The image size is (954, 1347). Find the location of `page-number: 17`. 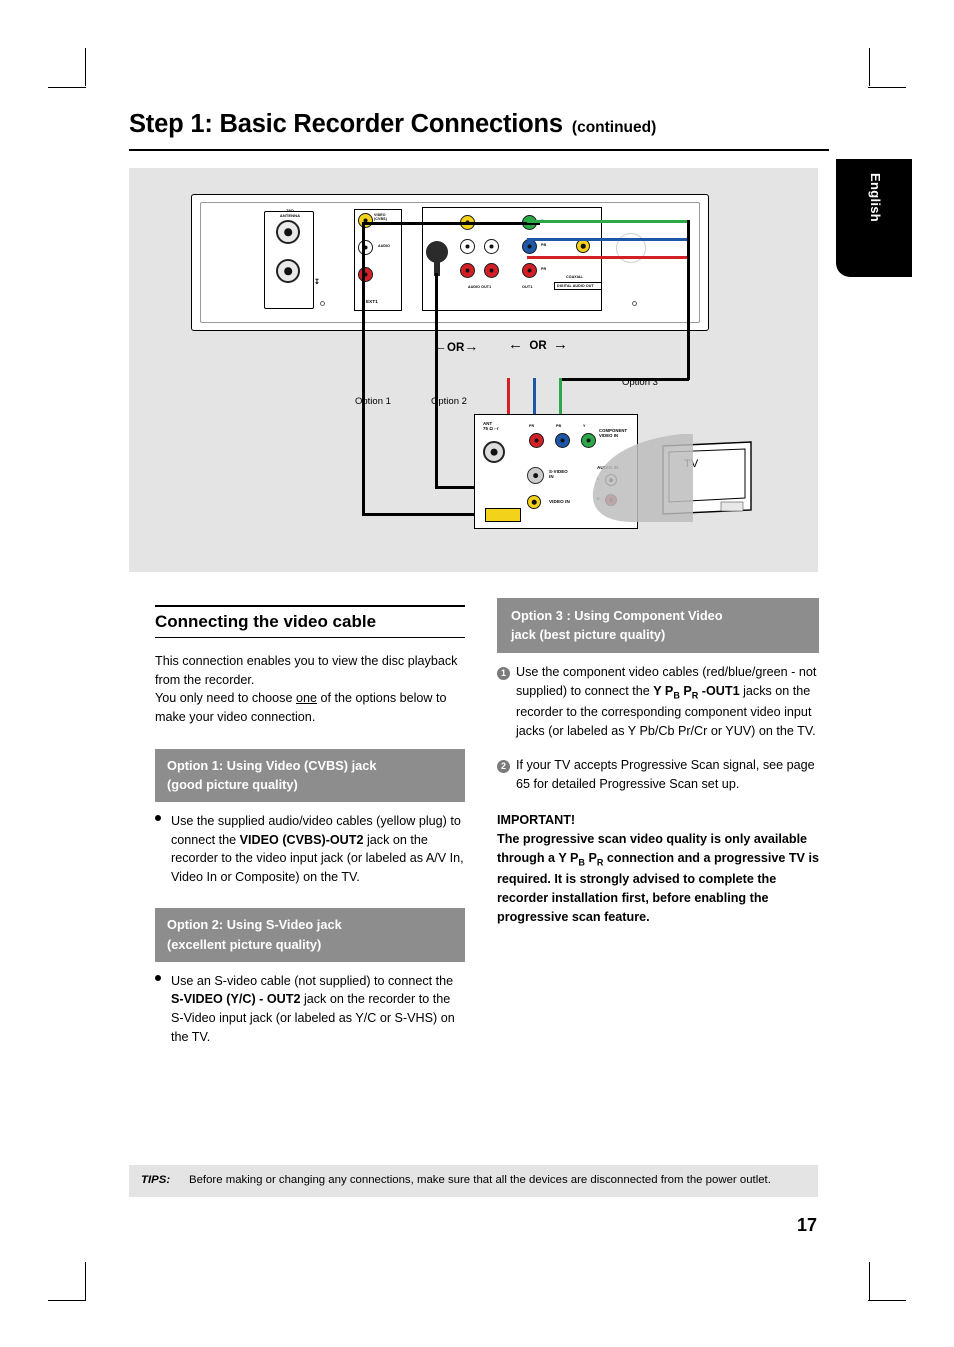

page-number: 17 is located at coordinates (807, 1225).